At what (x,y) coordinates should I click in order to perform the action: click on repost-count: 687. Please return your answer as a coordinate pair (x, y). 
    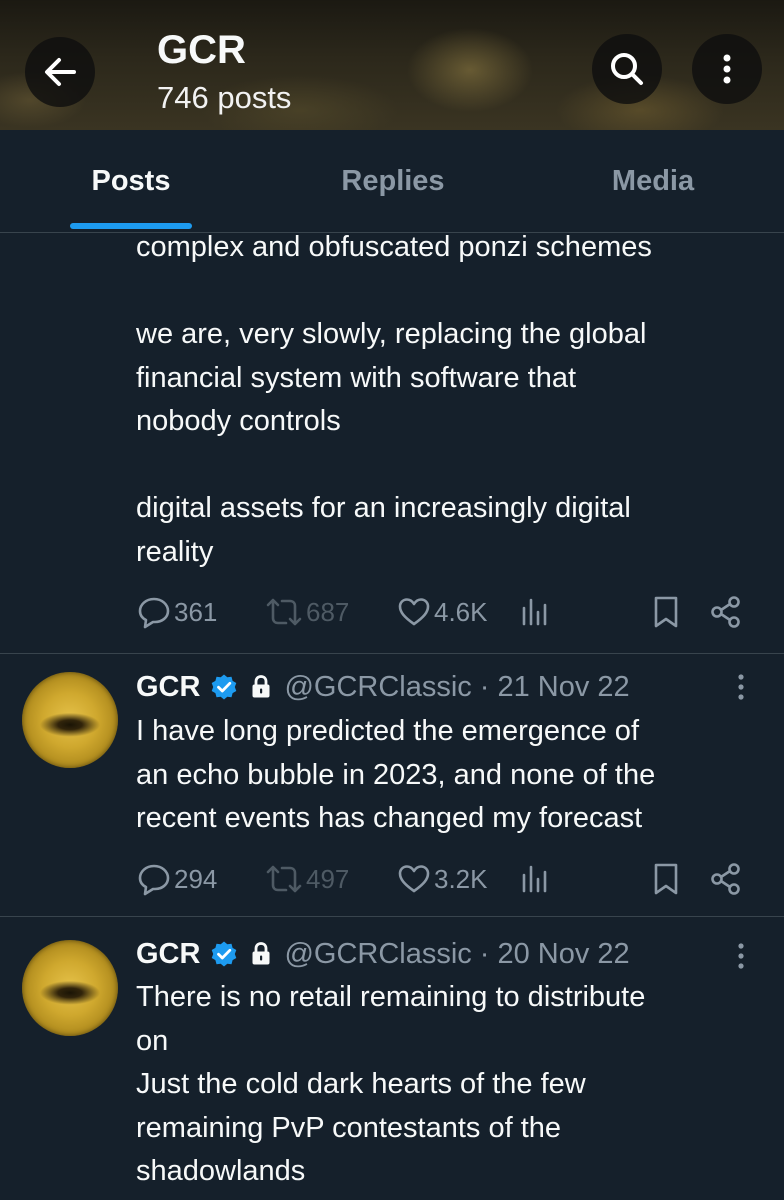
    Looking at the image, I should click on (328, 611).